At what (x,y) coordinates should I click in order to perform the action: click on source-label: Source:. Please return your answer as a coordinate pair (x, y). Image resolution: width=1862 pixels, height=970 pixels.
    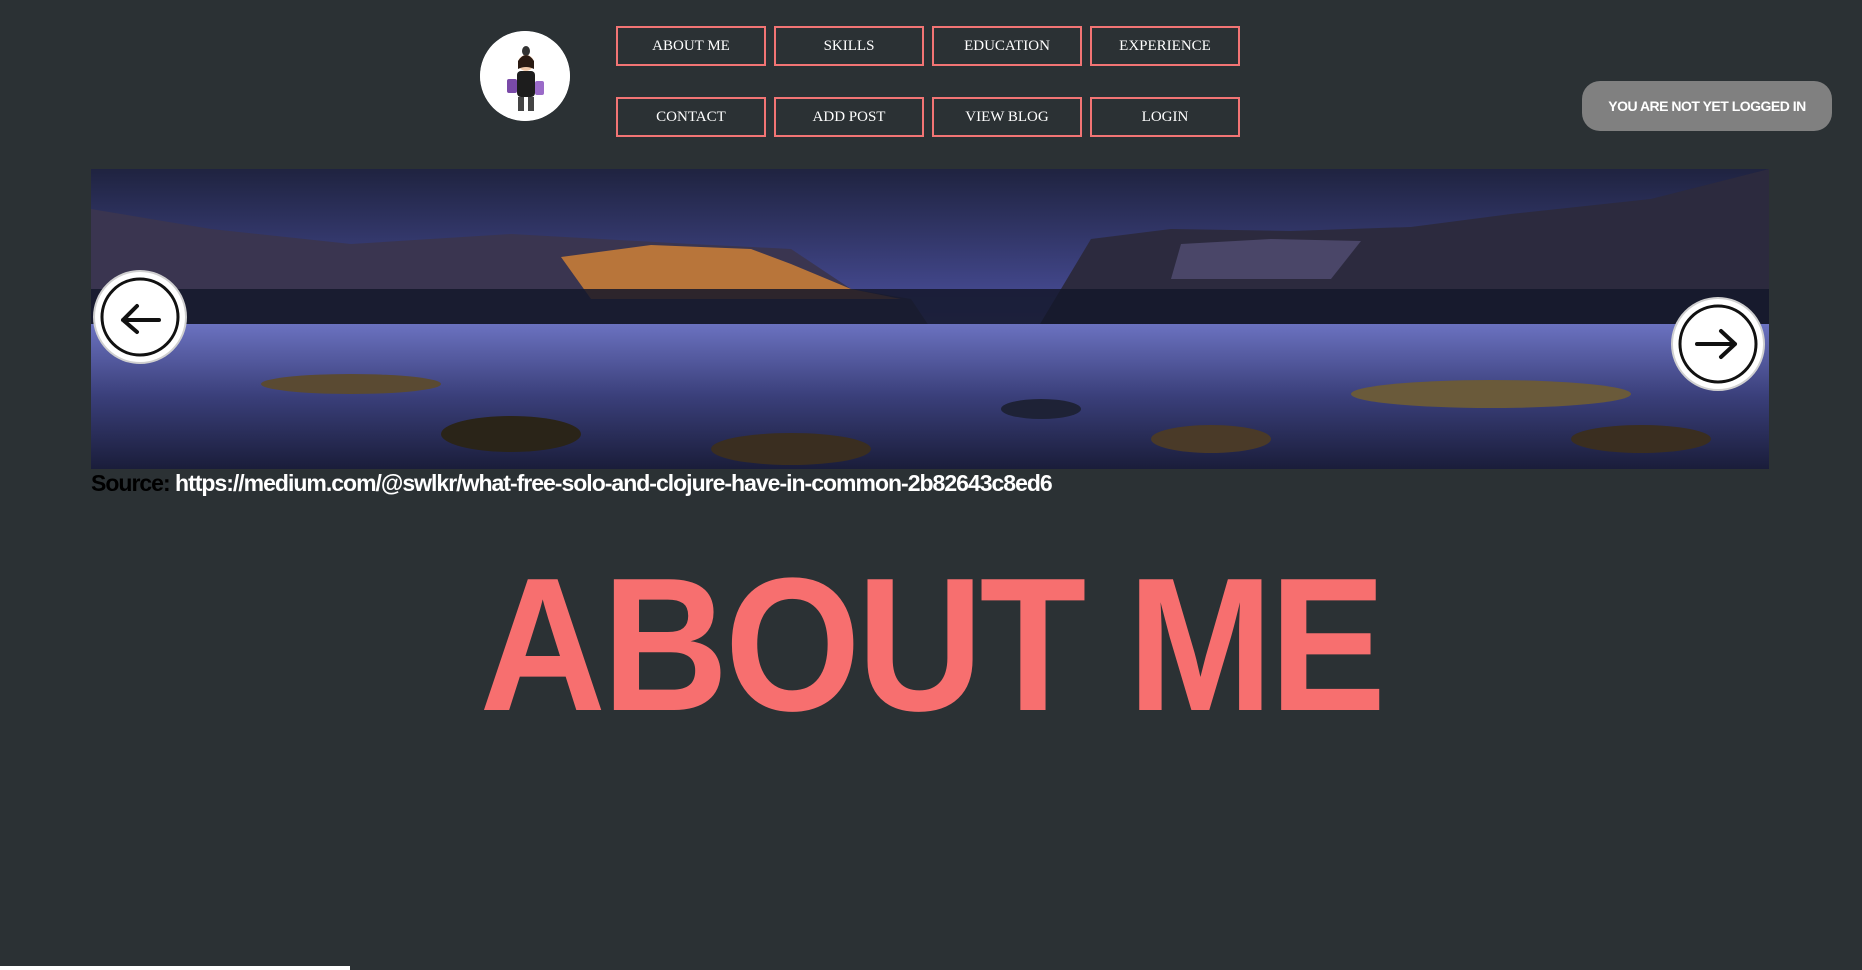
    Looking at the image, I should click on (131, 483).